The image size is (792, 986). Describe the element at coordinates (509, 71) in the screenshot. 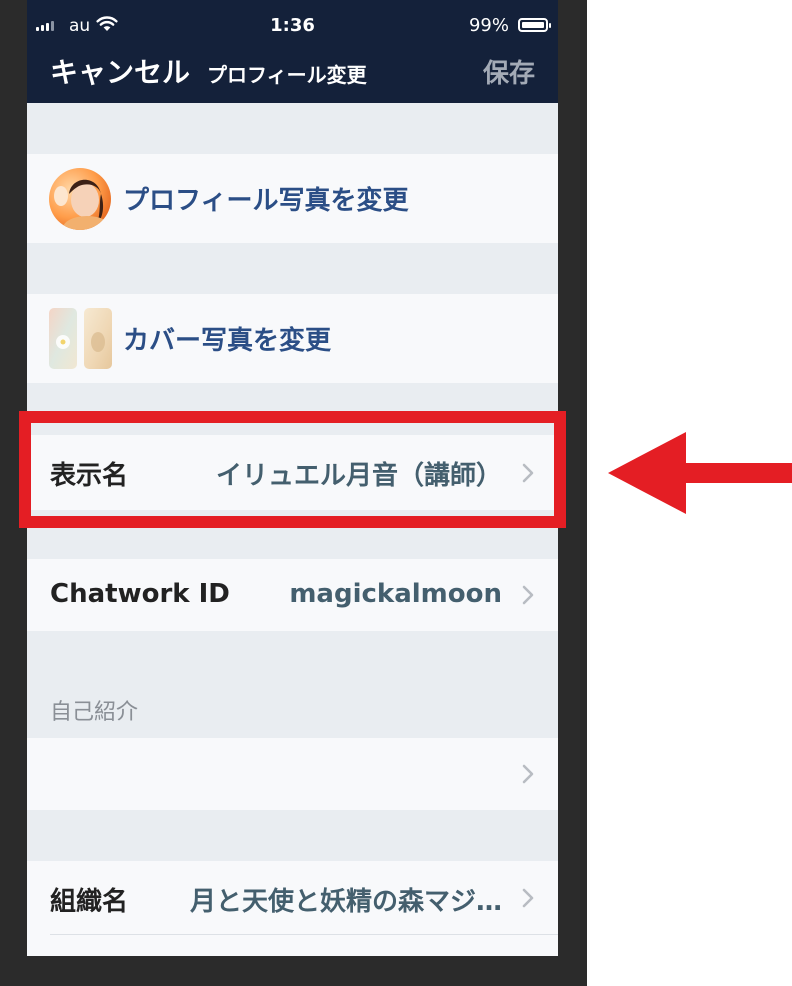

I see `save-button: 保存` at that location.